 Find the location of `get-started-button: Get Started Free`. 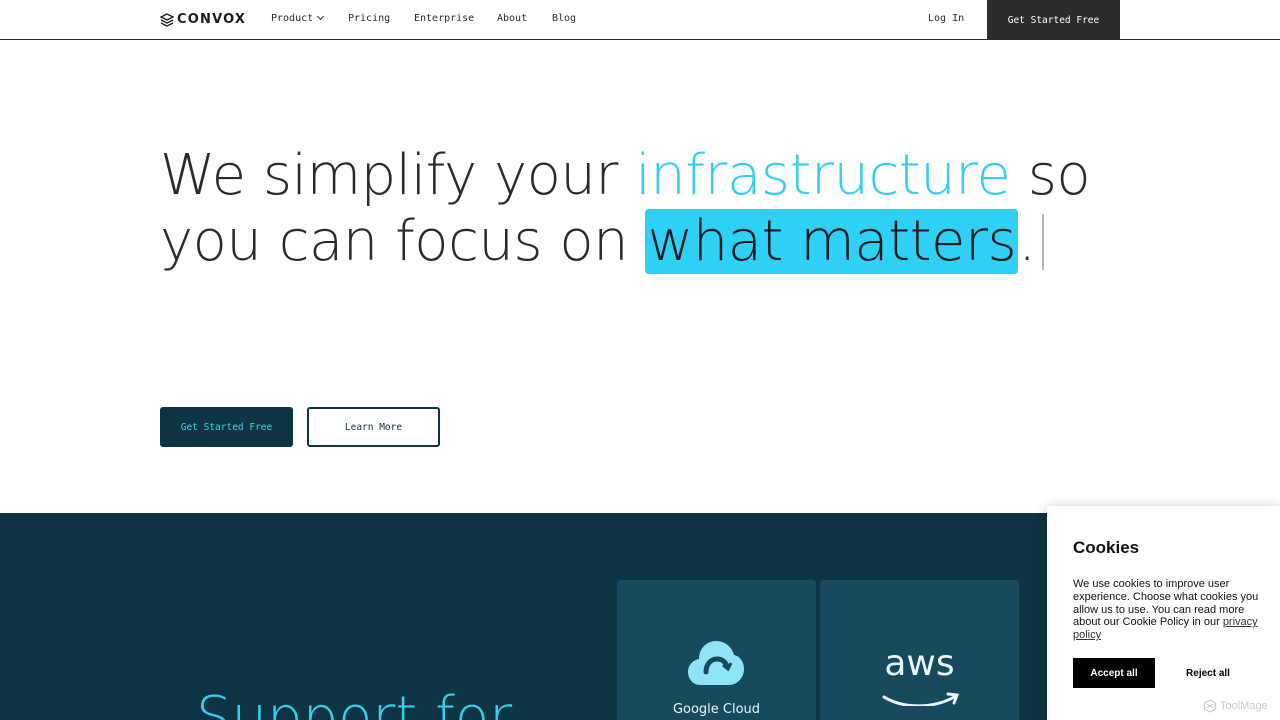

get-started-button: Get Started Free is located at coordinates (226, 427).